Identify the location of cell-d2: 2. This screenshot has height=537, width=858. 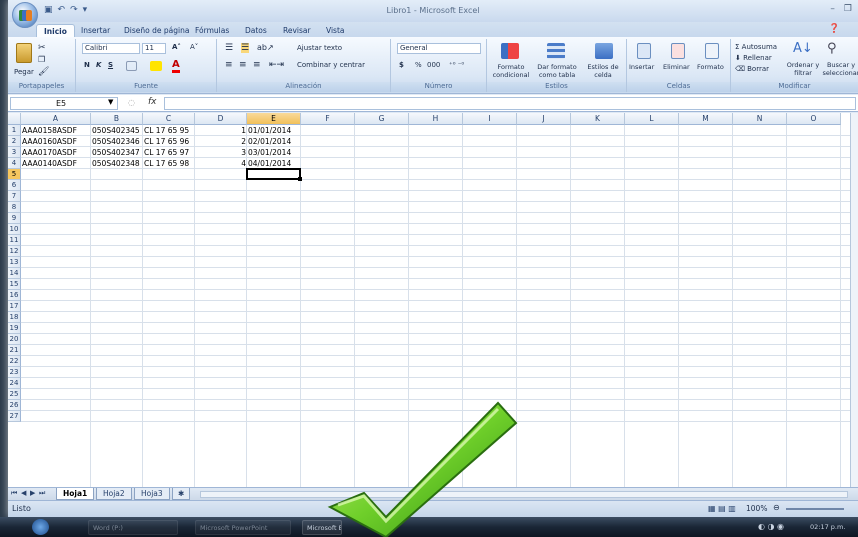
(221, 141).